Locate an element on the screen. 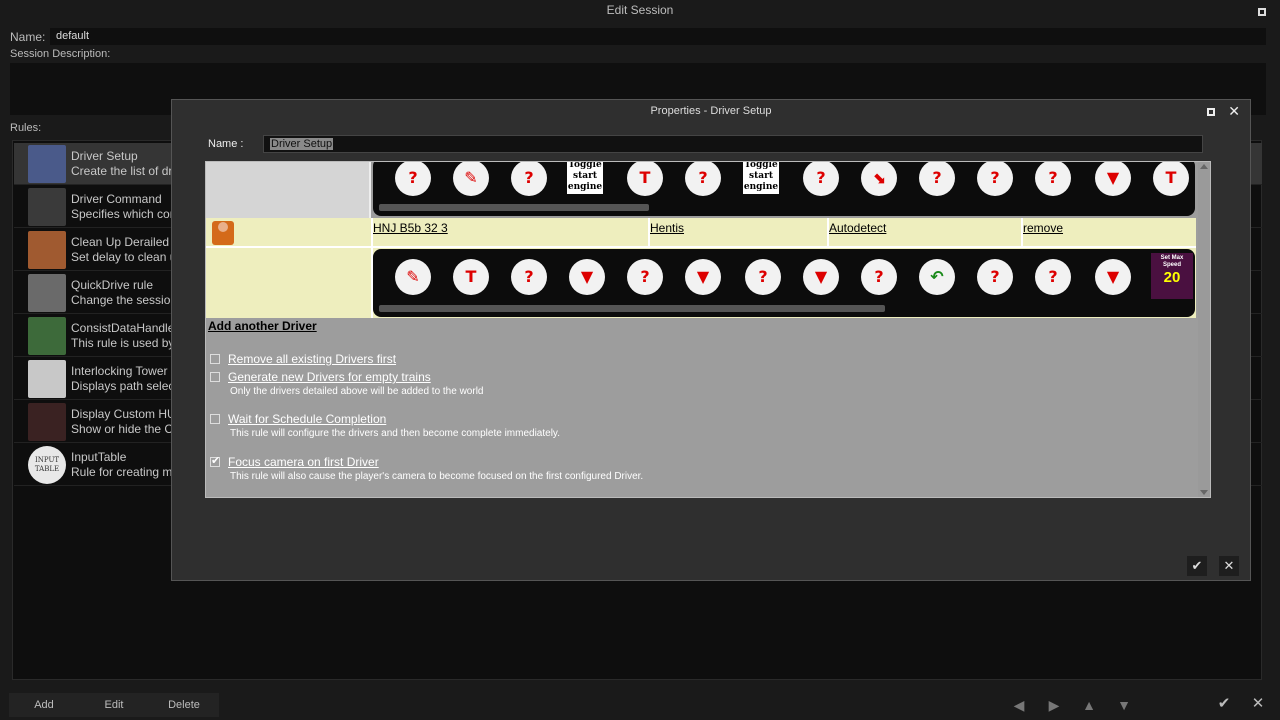 This screenshot has height=720, width=1280. session-description-label: Session Description: is located at coordinates (60, 54).